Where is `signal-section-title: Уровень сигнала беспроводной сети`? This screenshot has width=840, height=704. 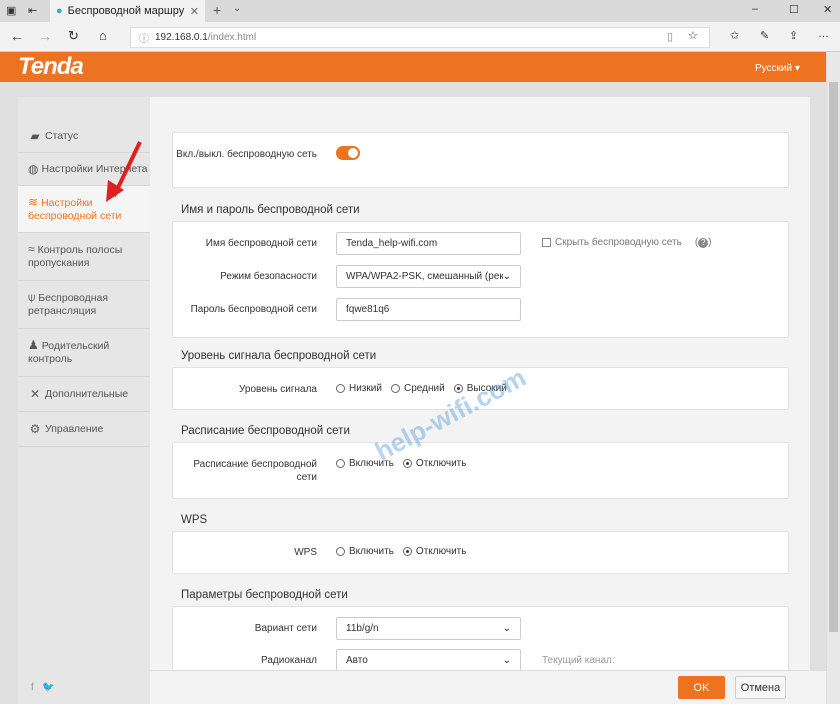 signal-section-title: Уровень сигнала беспроводной сети is located at coordinates (279, 356).